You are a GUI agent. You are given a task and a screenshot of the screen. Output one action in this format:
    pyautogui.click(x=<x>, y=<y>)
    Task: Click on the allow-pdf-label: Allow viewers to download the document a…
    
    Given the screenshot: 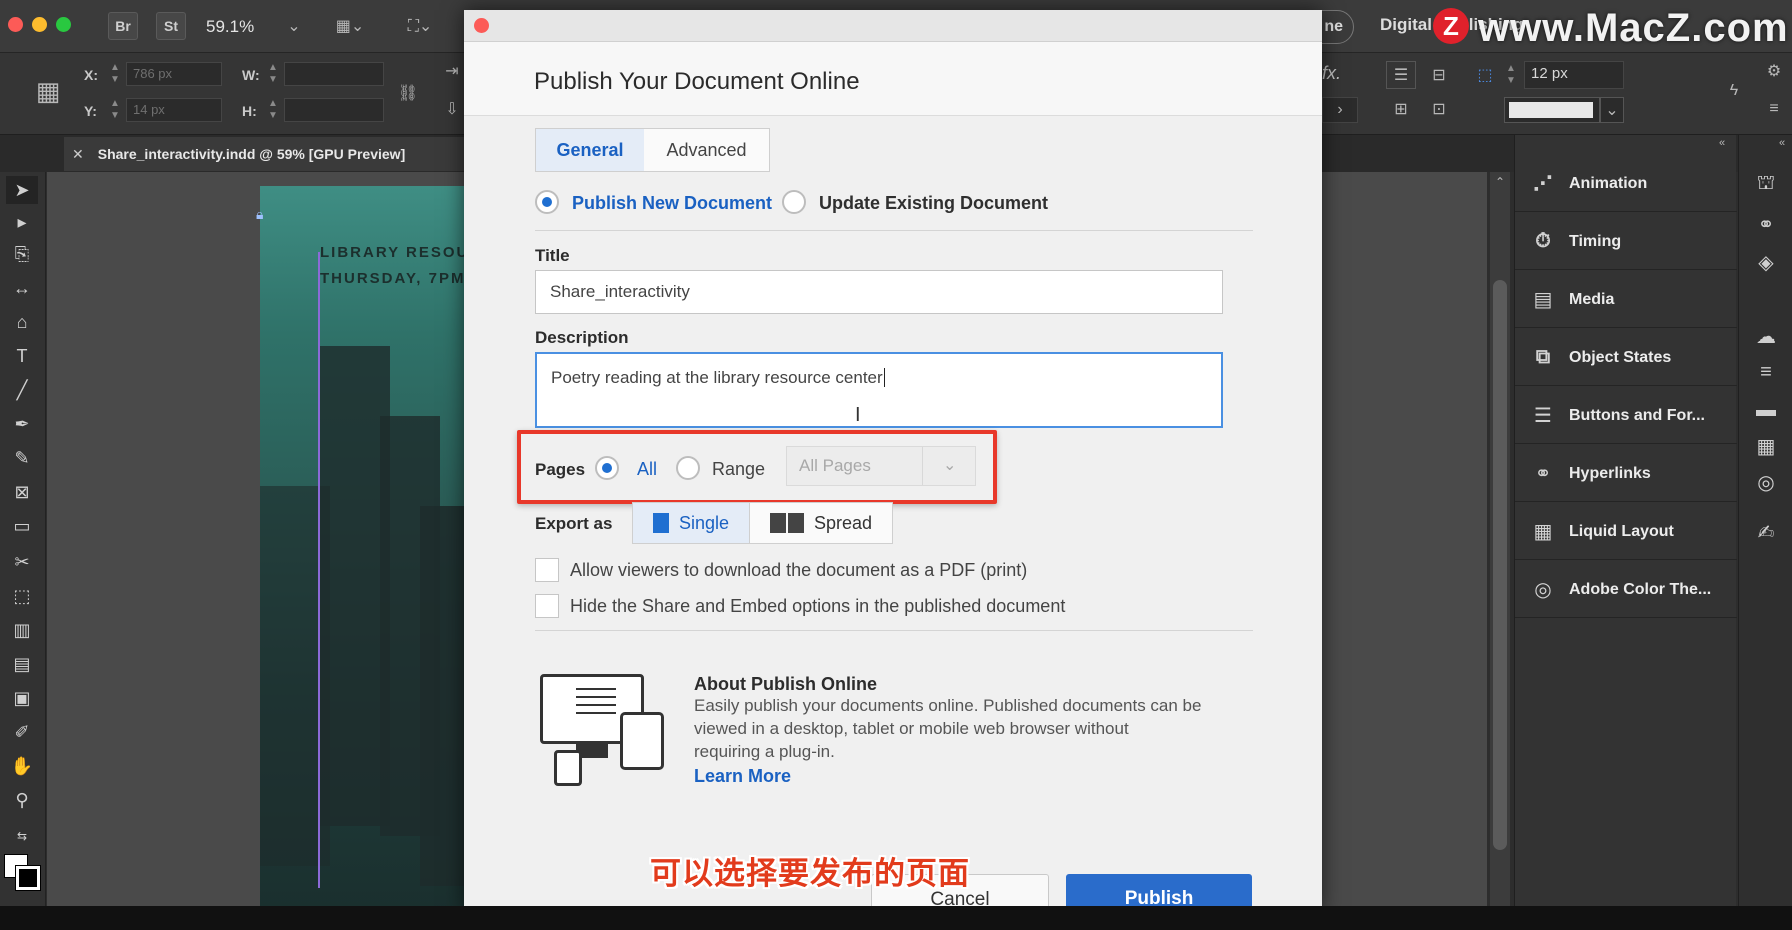 What is the action you would take?
    pyautogui.click(x=798, y=570)
    